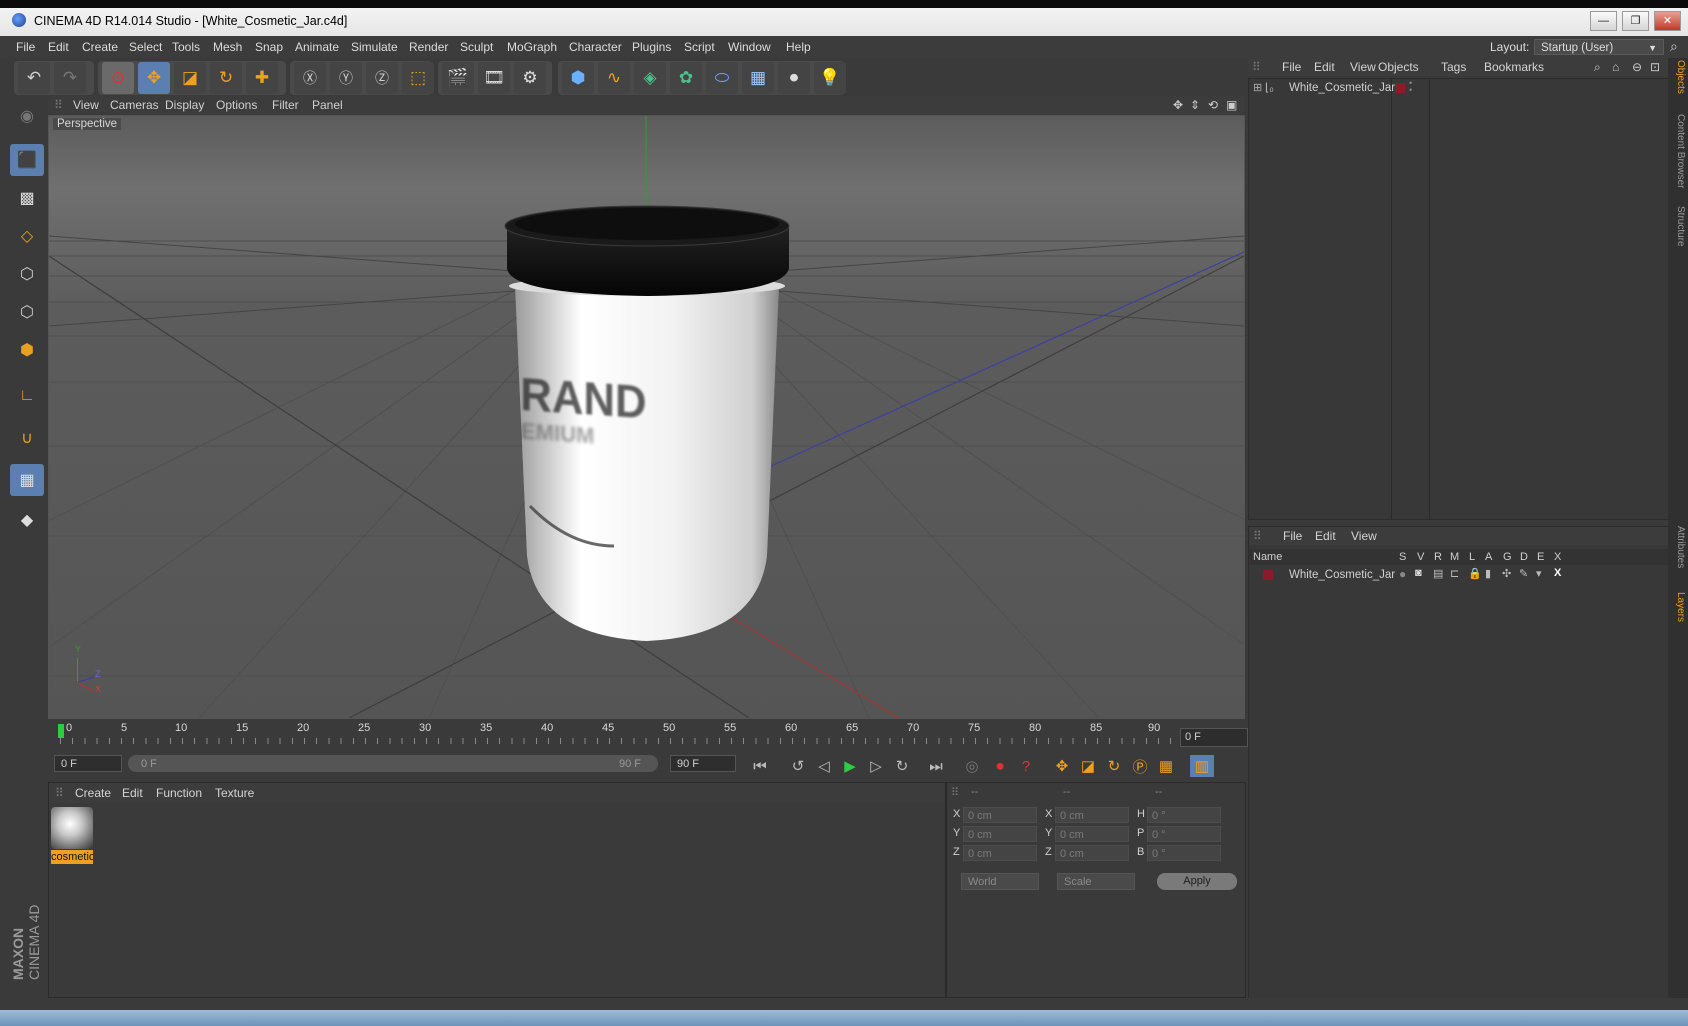 The image size is (1688, 1026). What do you see at coordinates (1213, 105) in the screenshot?
I see `rotate-view-icon: ⟲` at bounding box center [1213, 105].